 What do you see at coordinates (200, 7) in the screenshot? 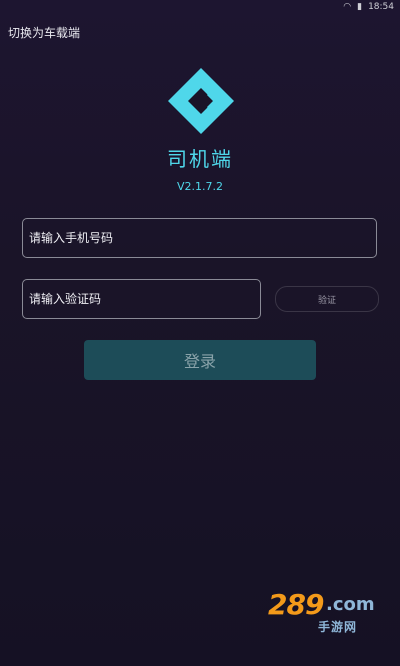
I see `status-bar: ◠ ▮ 18:54` at bounding box center [200, 7].